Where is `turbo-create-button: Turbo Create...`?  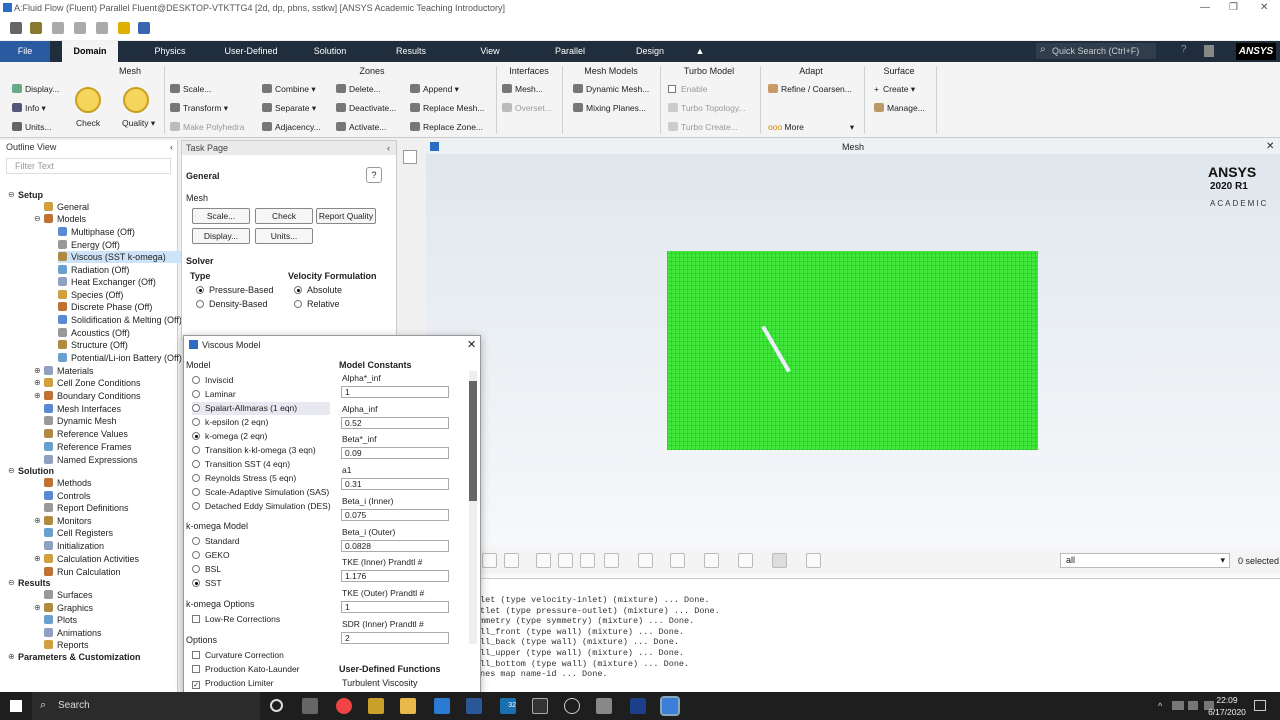 turbo-create-button: Turbo Create... is located at coordinates (703, 127).